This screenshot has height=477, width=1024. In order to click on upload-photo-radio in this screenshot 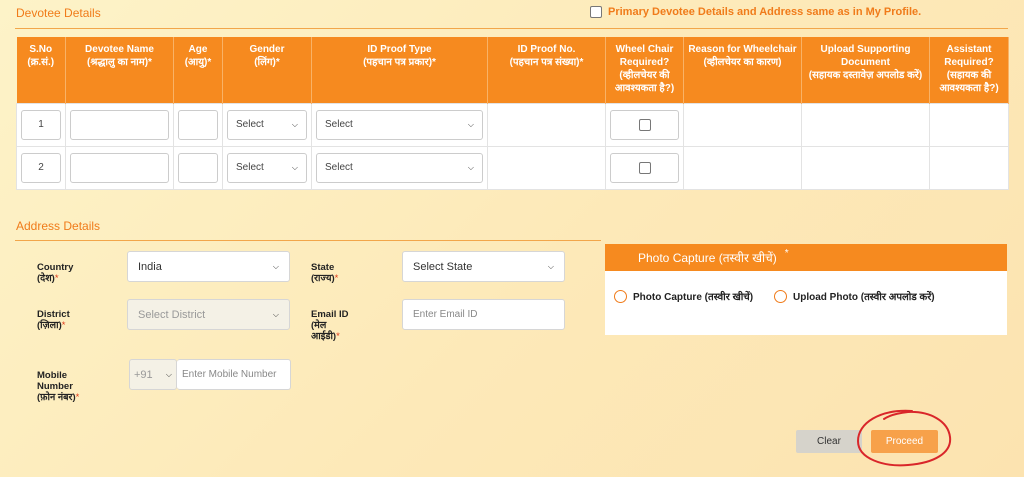, I will do `click(780, 296)`.